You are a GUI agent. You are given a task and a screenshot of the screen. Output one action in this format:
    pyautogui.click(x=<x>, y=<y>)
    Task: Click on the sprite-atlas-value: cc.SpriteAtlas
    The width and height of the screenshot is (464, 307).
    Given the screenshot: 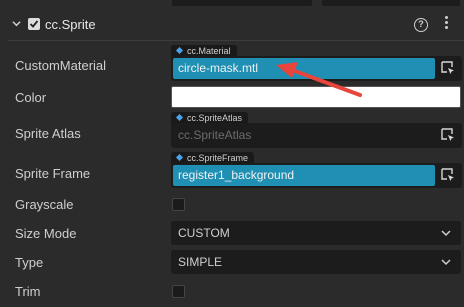 What is the action you would take?
    pyautogui.click(x=304, y=135)
    